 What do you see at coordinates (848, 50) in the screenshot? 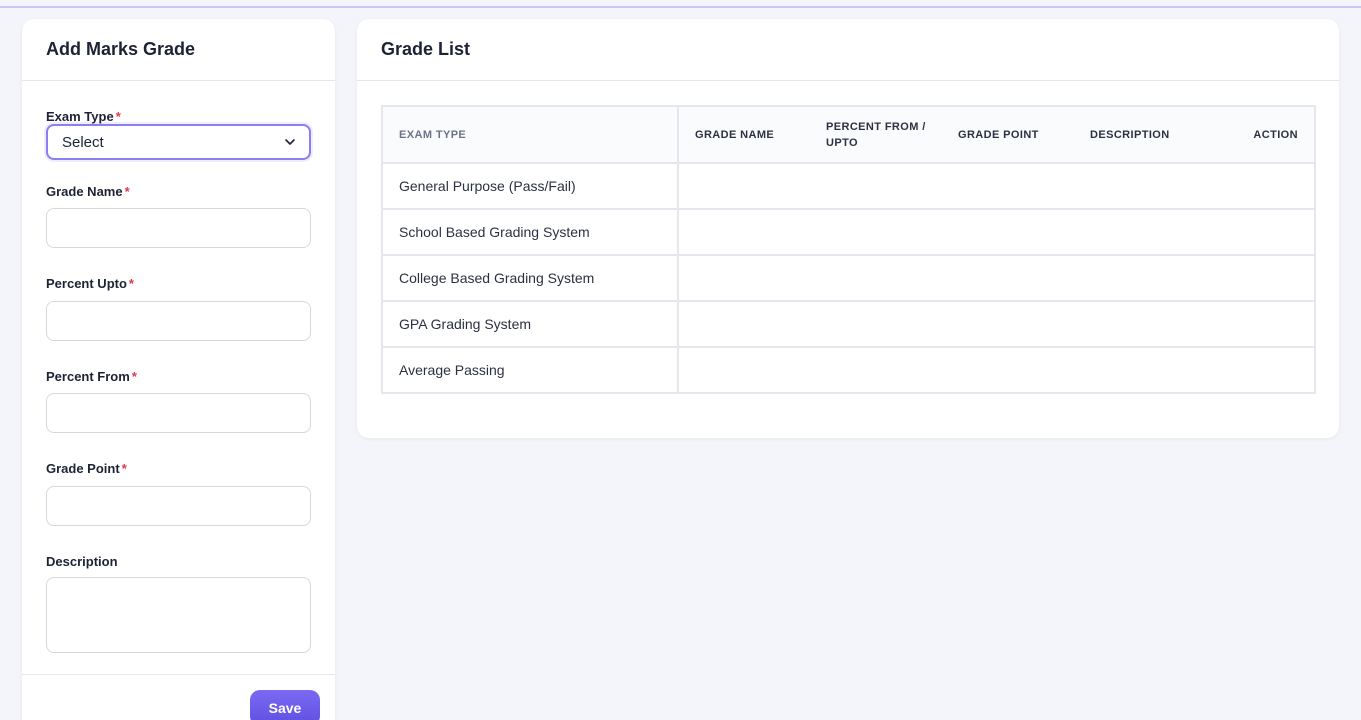
I see `list-card-header: Grade List` at bounding box center [848, 50].